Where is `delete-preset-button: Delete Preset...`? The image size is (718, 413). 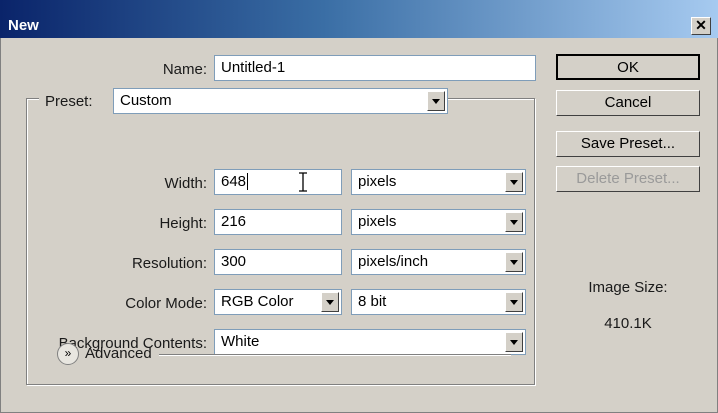 delete-preset-button: Delete Preset... is located at coordinates (628, 179).